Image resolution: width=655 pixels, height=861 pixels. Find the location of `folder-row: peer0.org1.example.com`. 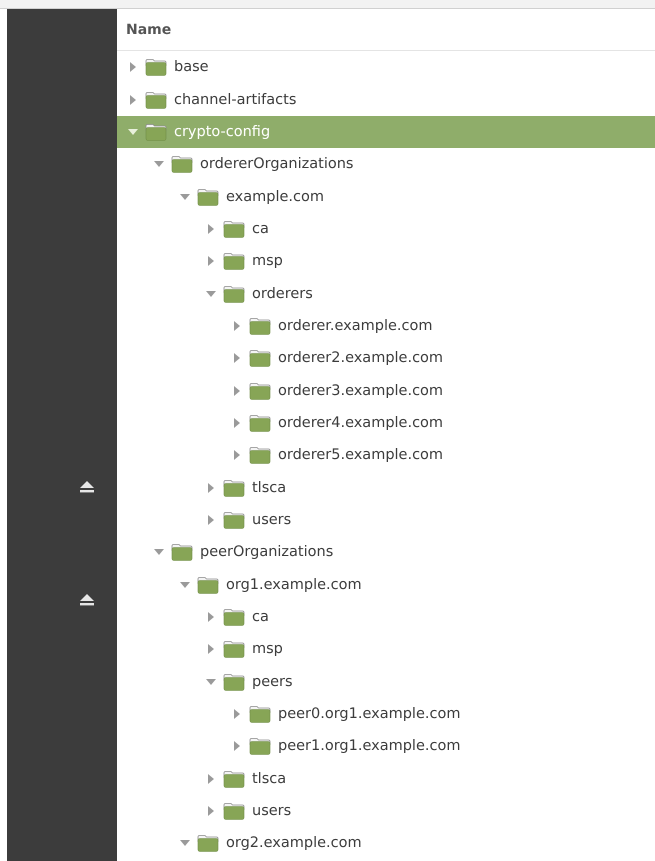

folder-row: peer0.org1.example.com is located at coordinates (386, 714).